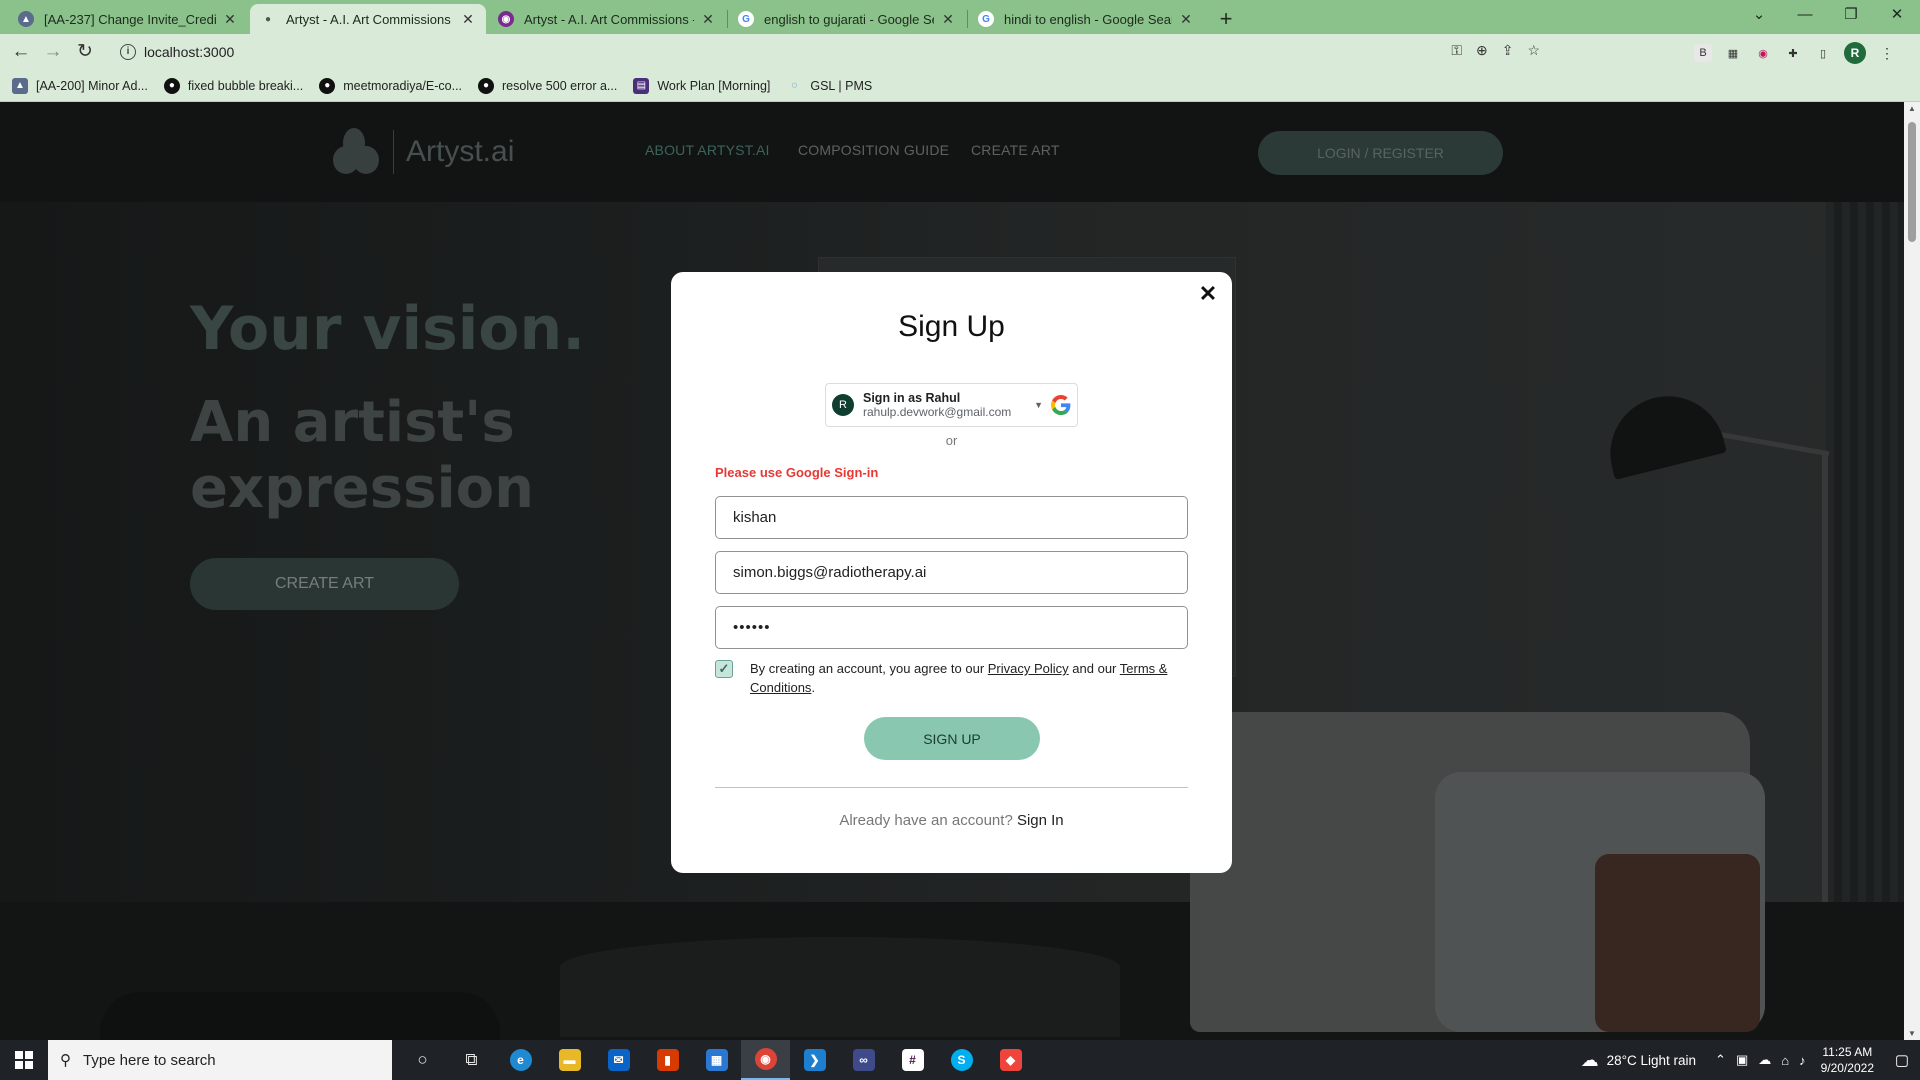 The width and height of the screenshot is (1920, 1080). What do you see at coordinates (1759, 17) in the screenshot?
I see `tab-search-icon: ⌄` at bounding box center [1759, 17].